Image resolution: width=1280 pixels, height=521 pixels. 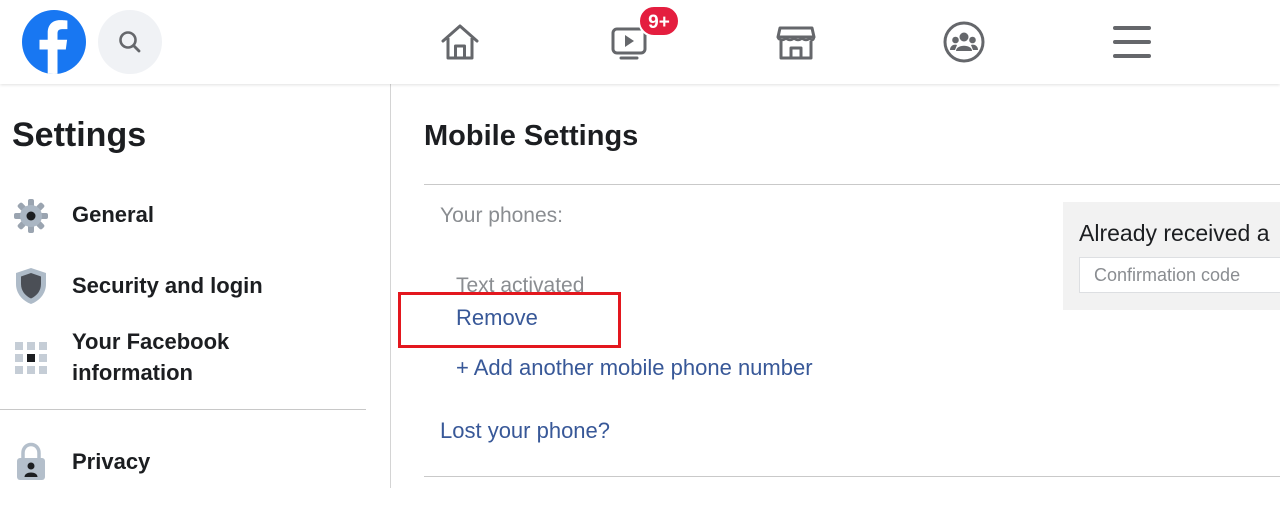 What do you see at coordinates (111, 461) in the screenshot?
I see `sidebar-item-label: Privacy` at bounding box center [111, 461].